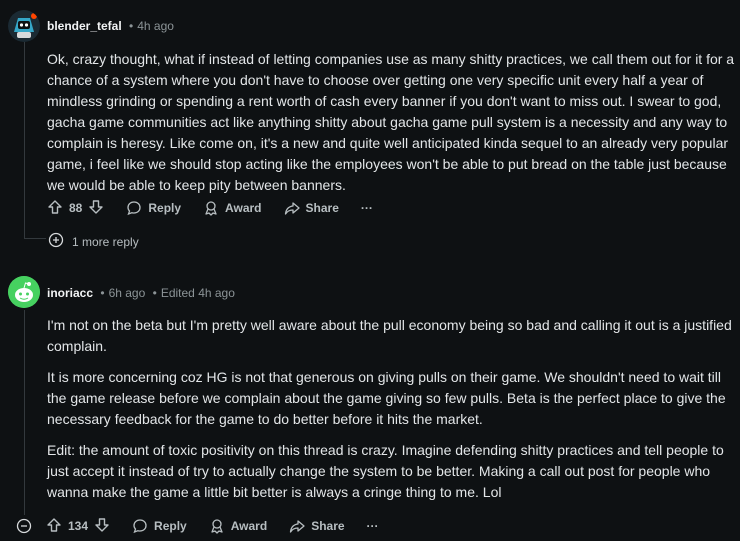  I want to click on collapse-thread-button, so click(24, 526).